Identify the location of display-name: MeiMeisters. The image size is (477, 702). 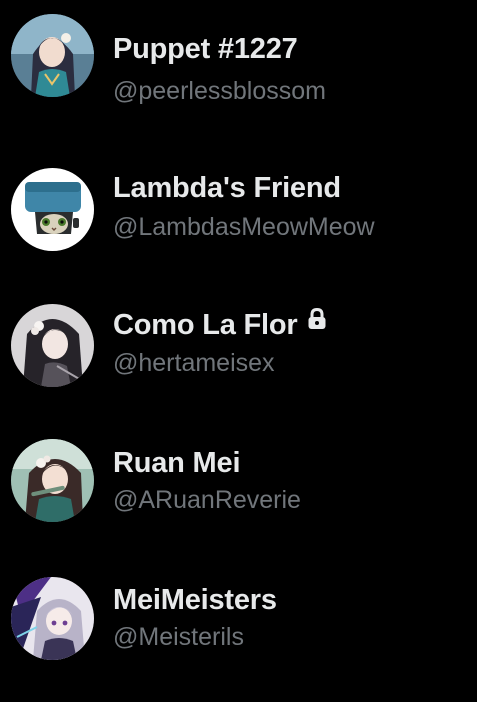
(195, 600).